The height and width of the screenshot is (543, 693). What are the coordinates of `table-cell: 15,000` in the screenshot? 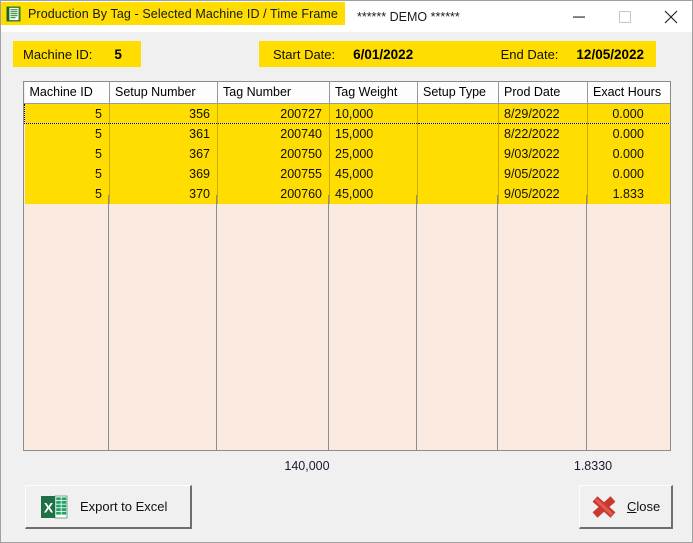 It's located at (373, 133).